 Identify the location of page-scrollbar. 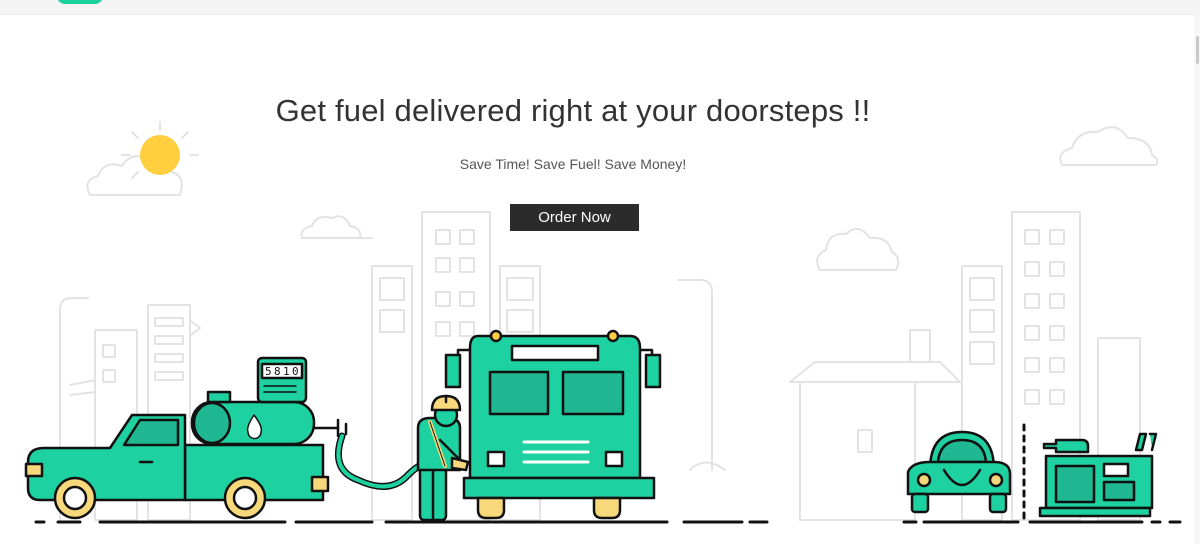
(1197, 279).